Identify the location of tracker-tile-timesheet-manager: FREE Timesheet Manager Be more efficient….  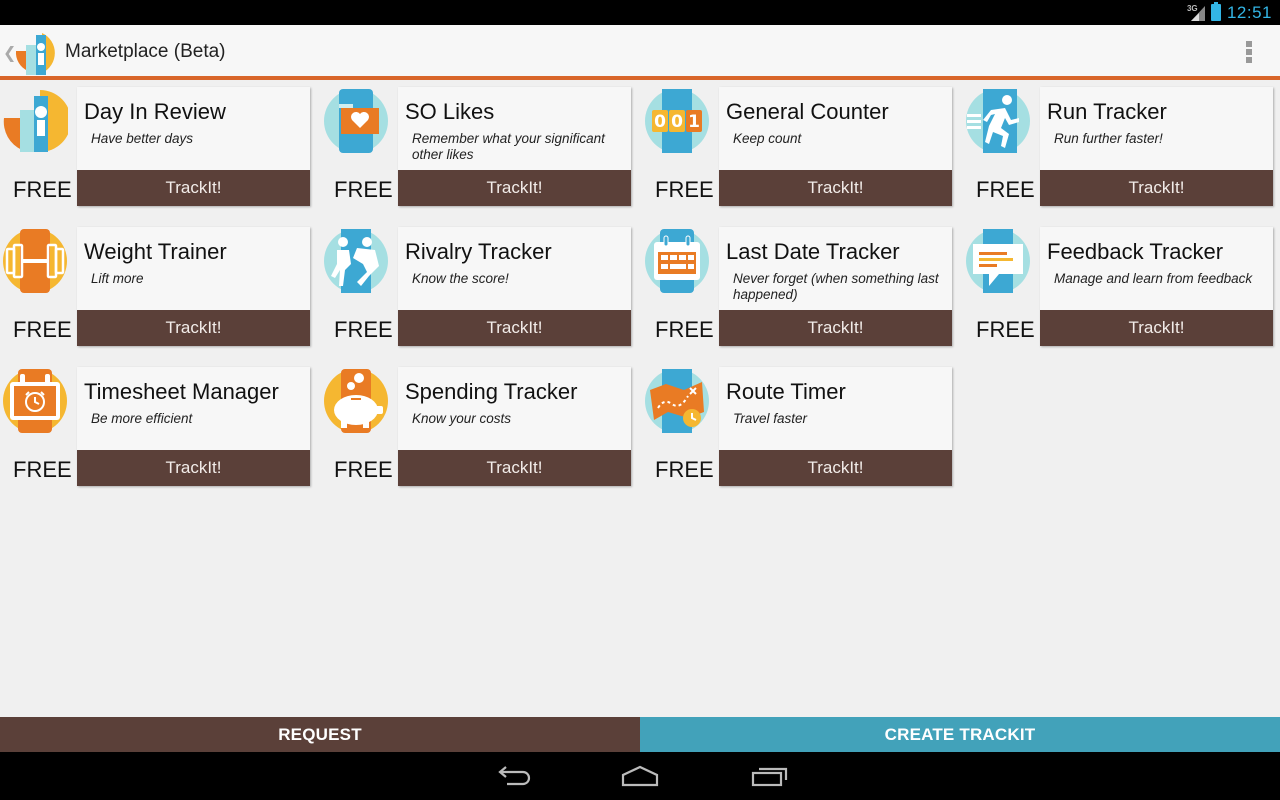
(156, 423).